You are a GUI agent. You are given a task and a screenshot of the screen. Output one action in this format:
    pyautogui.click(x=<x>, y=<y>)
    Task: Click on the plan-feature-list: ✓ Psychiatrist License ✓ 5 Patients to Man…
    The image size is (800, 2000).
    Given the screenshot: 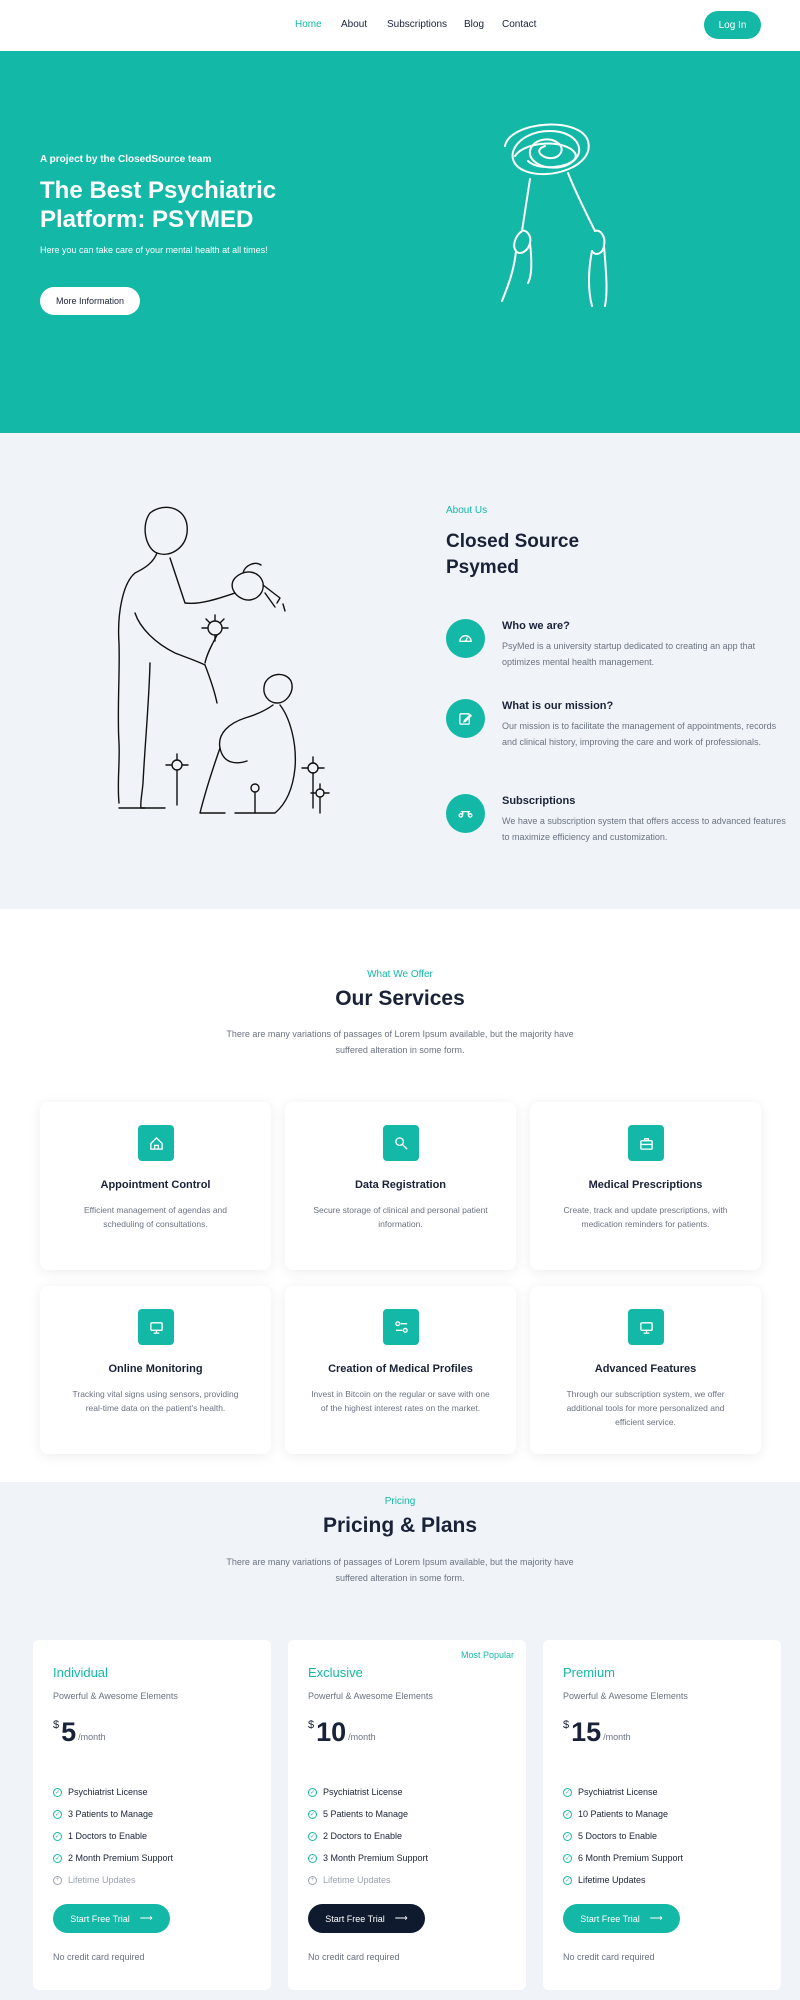 What is the action you would take?
    pyautogui.click(x=368, y=1836)
    